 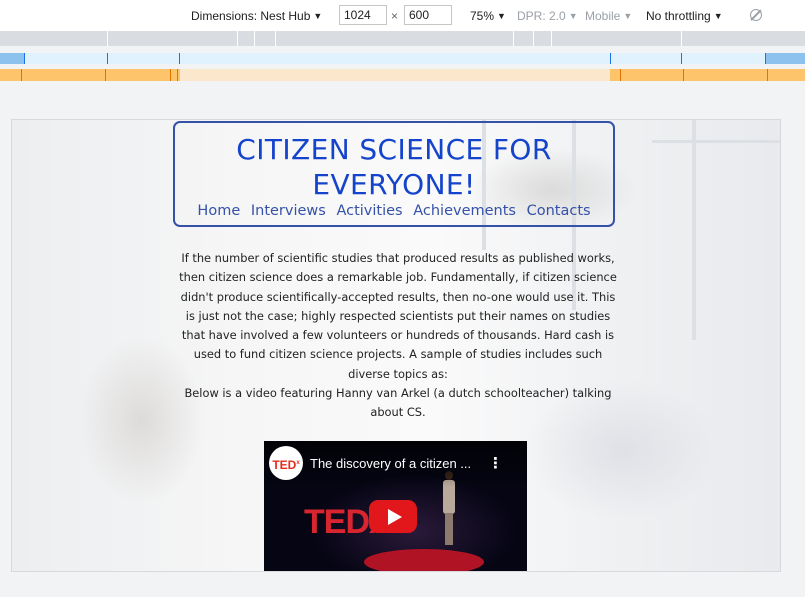 What do you see at coordinates (288, 211) in the screenshot?
I see `nav-interviews: Interviews` at bounding box center [288, 211].